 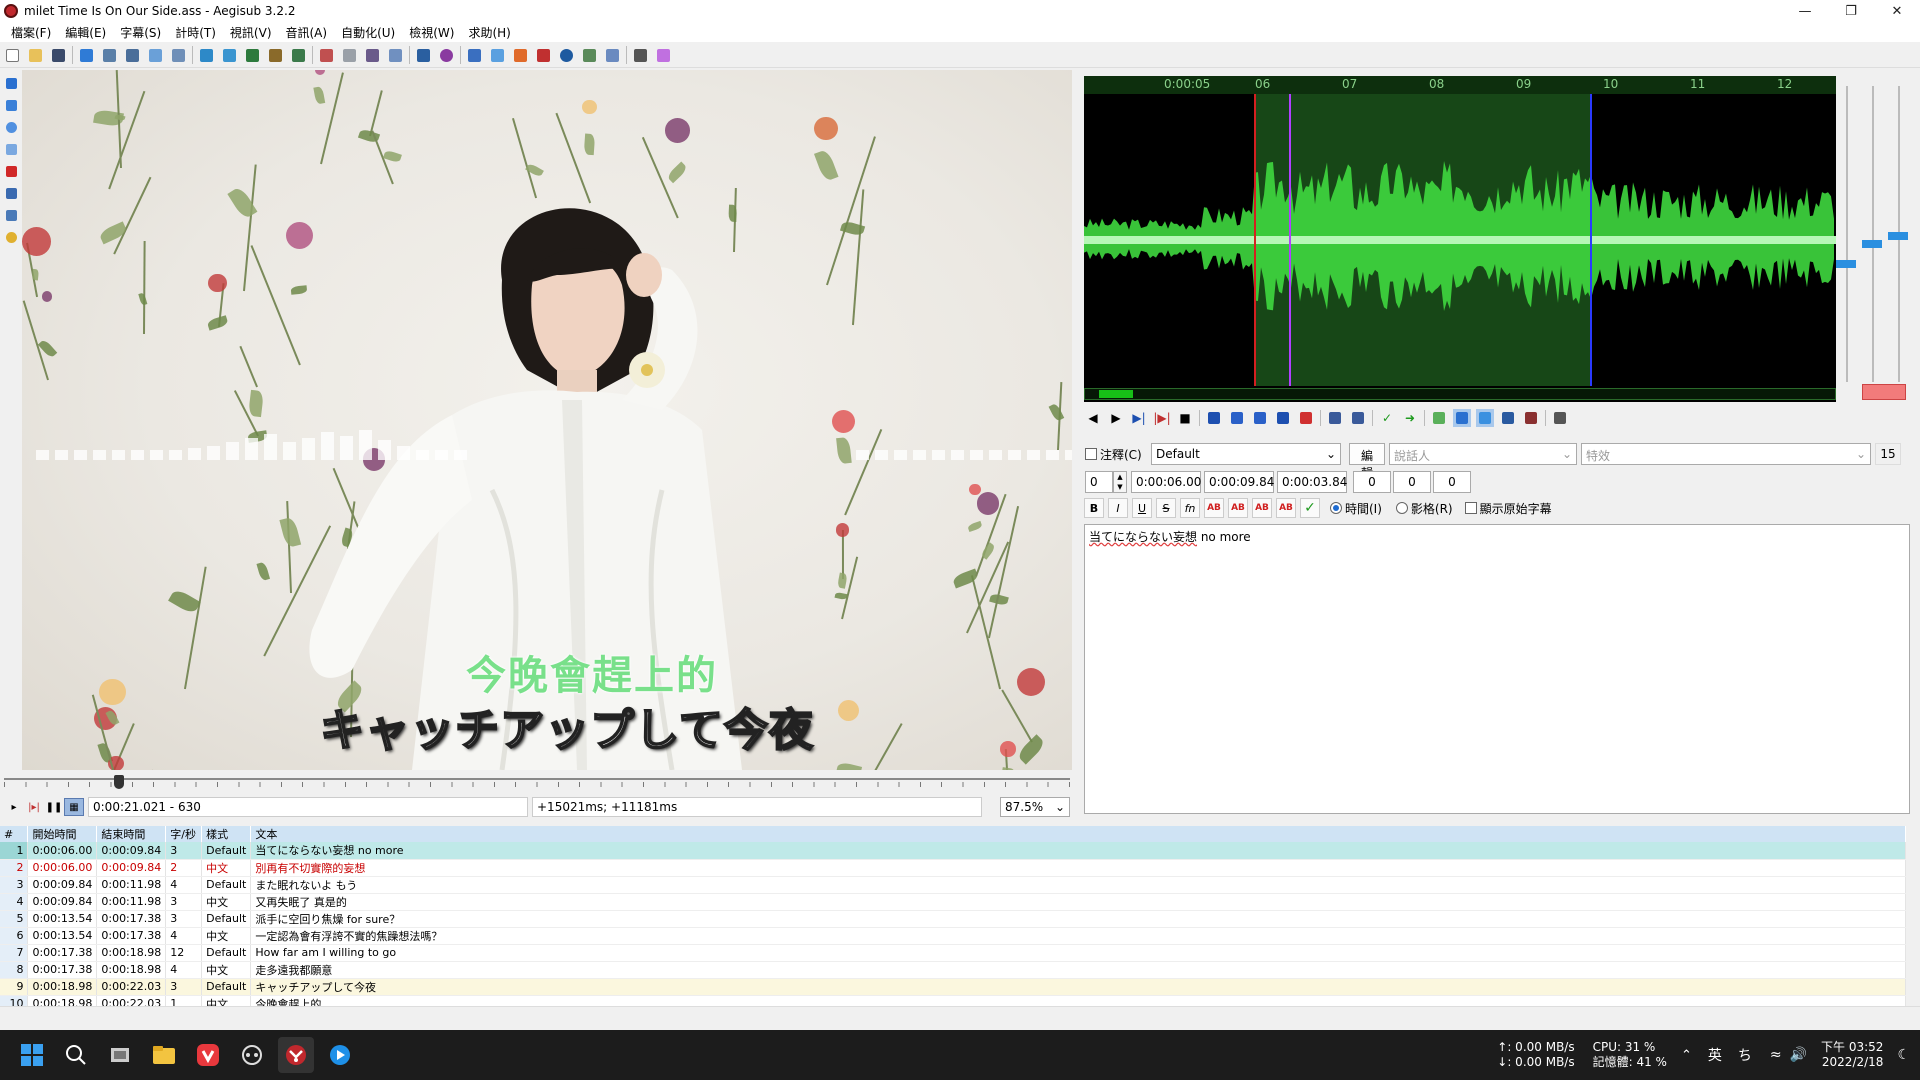 I want to click on help-icon, so click(x=11, y=237).